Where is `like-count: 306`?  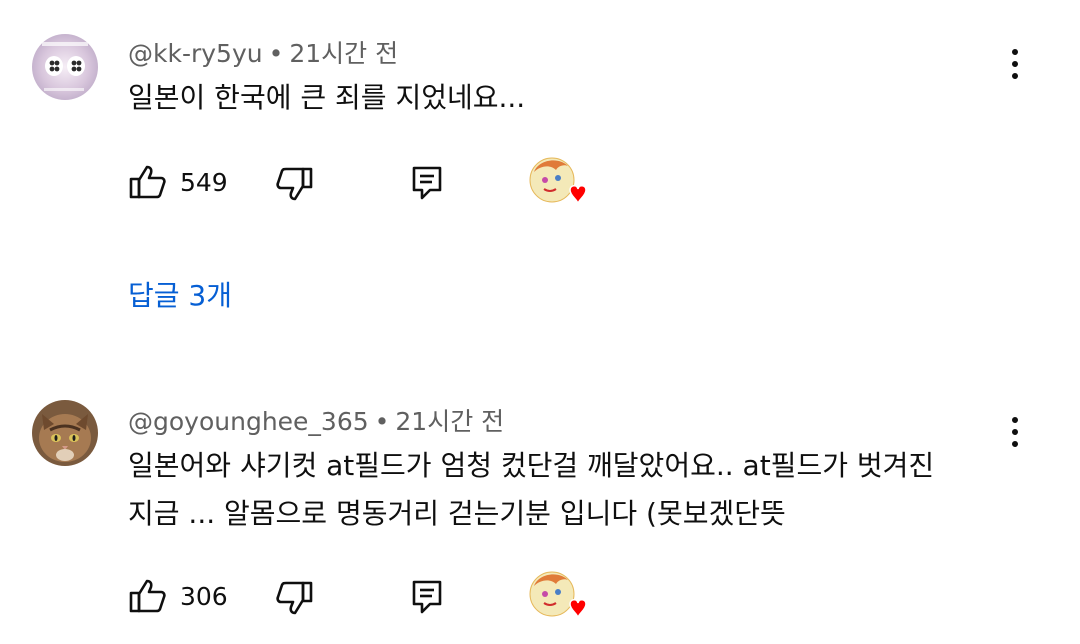
like-count: 306 is located at coordinates (204, 596).